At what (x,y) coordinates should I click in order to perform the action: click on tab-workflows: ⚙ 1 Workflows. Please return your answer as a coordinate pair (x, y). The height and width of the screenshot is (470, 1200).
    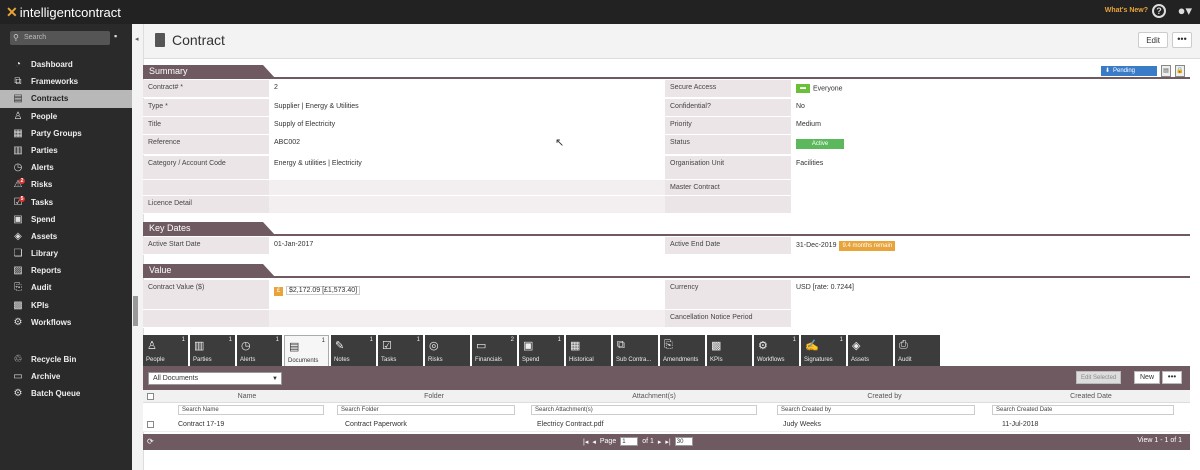
    Looking at the image, I should click on (776, 350).